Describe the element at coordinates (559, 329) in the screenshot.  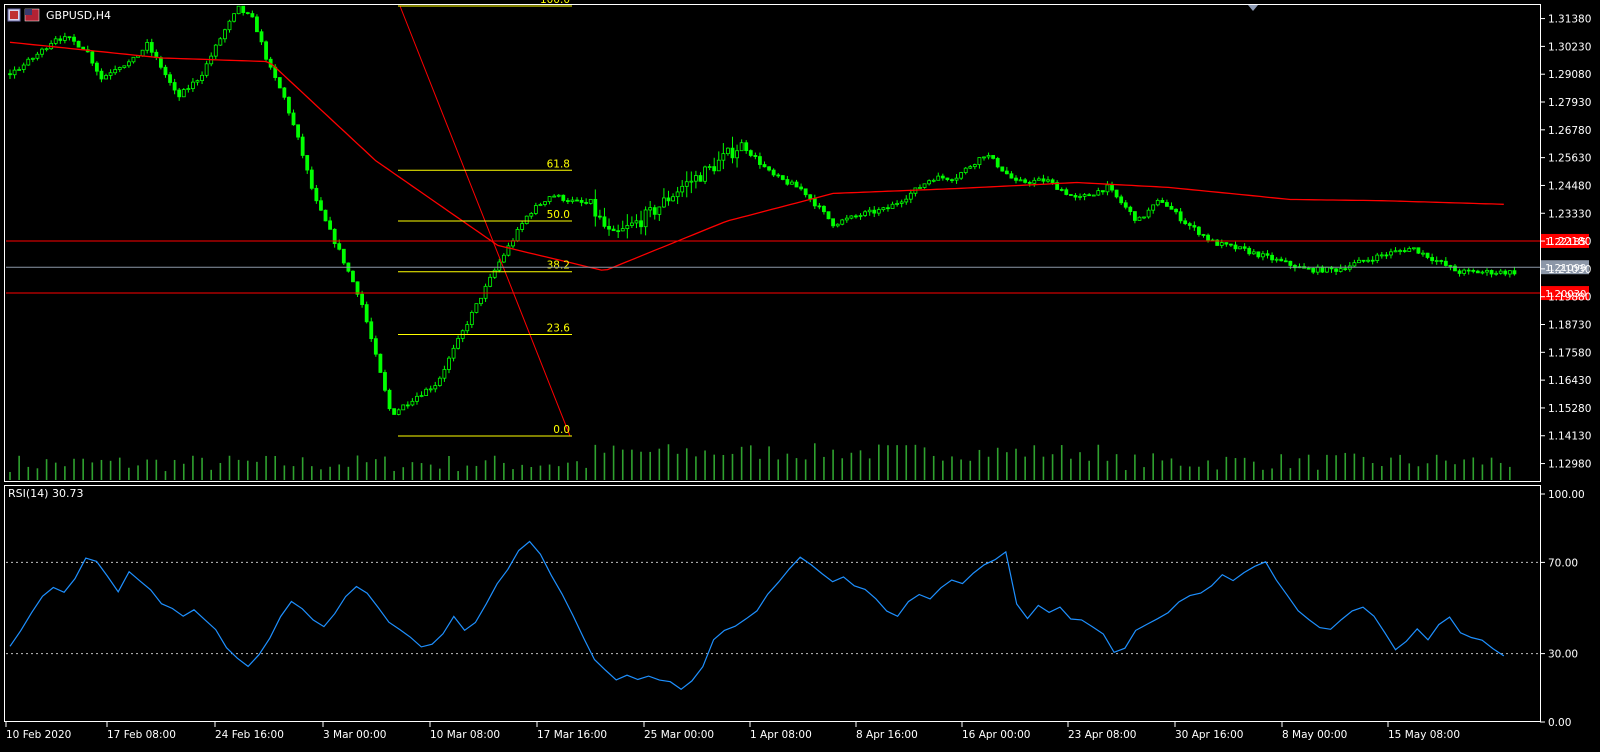
I see `fib-level-label: 23.6` at that location.